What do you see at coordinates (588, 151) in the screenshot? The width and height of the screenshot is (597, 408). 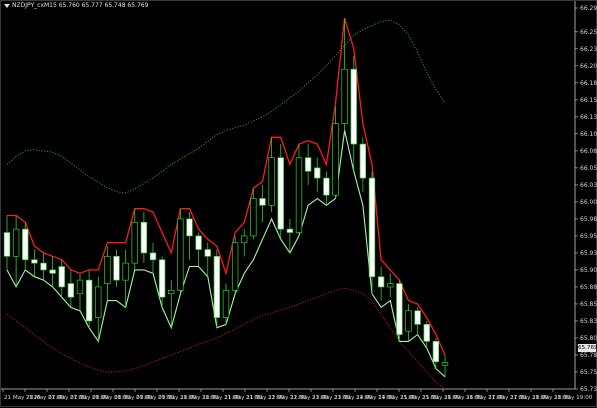 I see `price-label: 66.080` at bounding box center [588, 151].